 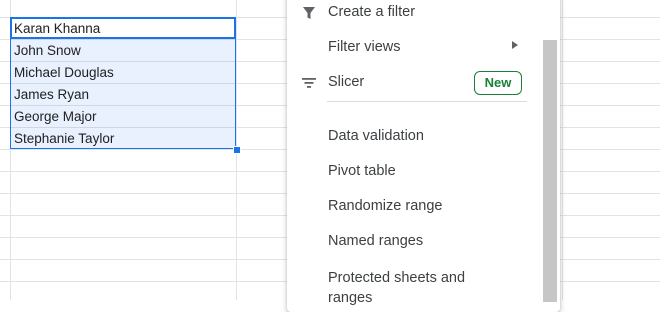 What do you see at coordinates (397, 288) in the screenshot?
I see `menu-item-label: Protected sheets and ranges` at bounding box center [397, 288].